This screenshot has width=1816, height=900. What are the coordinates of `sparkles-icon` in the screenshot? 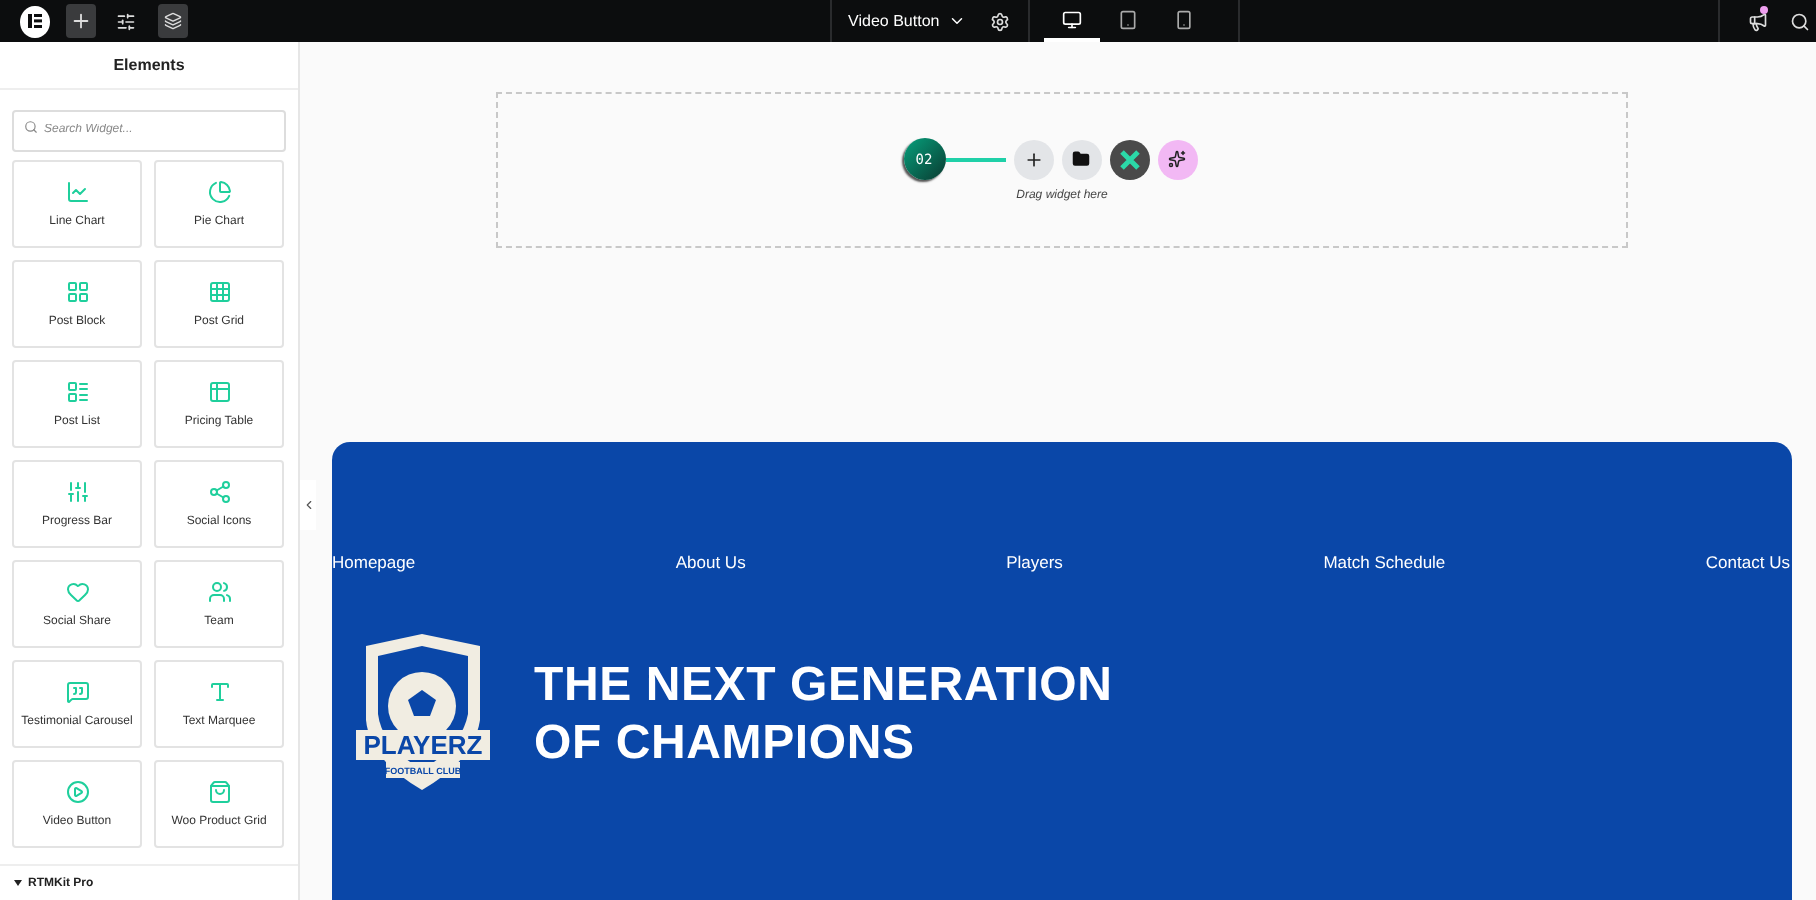 It's located at (1177, 159).